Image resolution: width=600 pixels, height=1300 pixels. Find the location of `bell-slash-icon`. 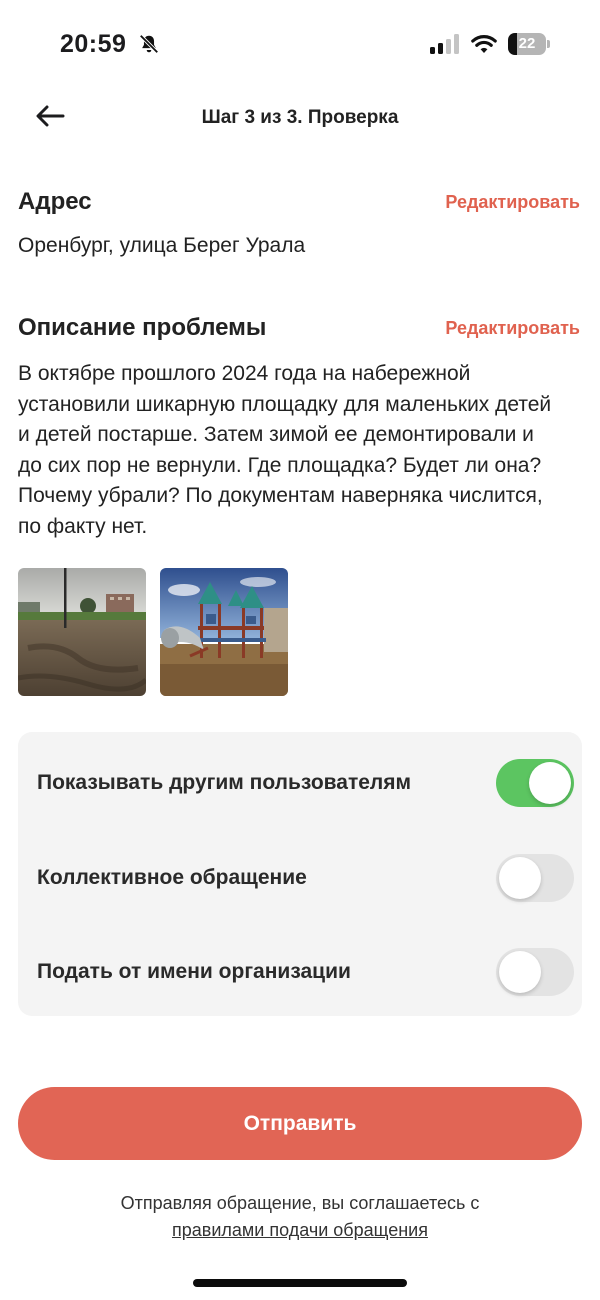

bell-slash-icon is located at coordinates (149, 44).